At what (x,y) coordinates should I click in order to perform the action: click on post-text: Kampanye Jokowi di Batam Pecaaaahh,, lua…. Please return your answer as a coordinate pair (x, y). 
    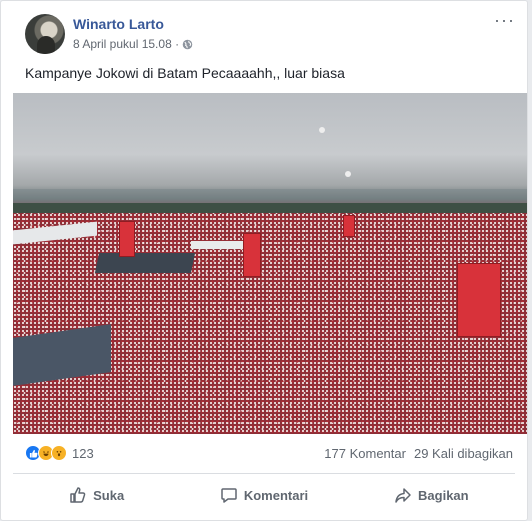
    Looking at the image, I should click on (185, 73).